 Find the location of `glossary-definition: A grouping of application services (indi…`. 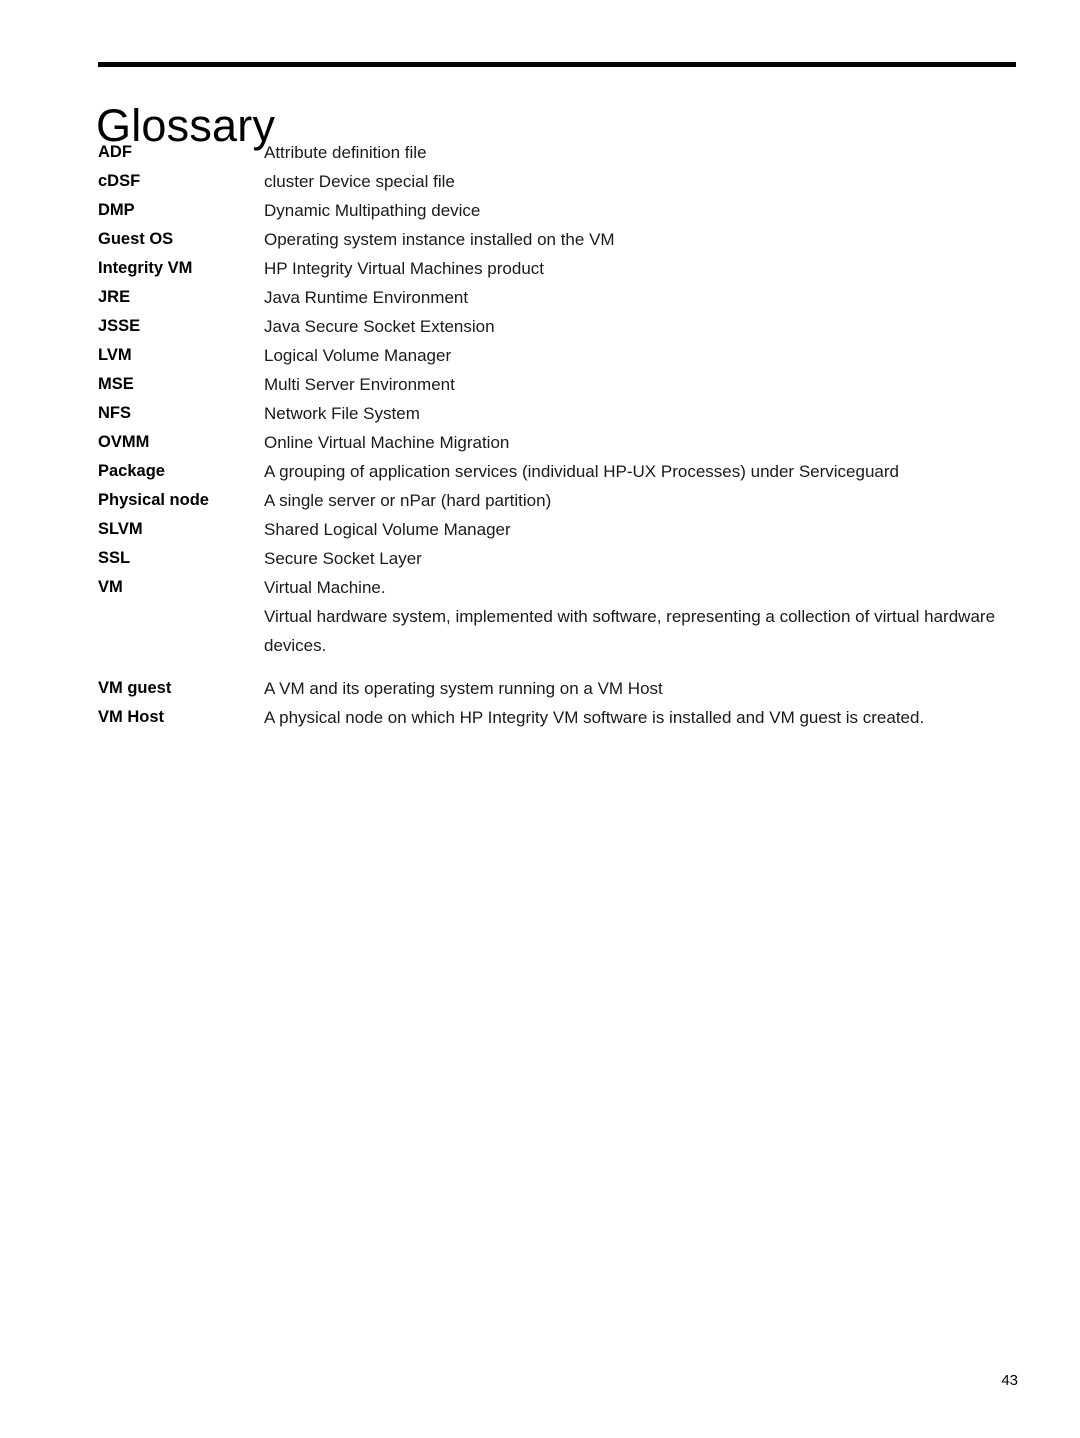

glossary-definition: A grouping of application services (indi… is located at coordinates (581, 471).